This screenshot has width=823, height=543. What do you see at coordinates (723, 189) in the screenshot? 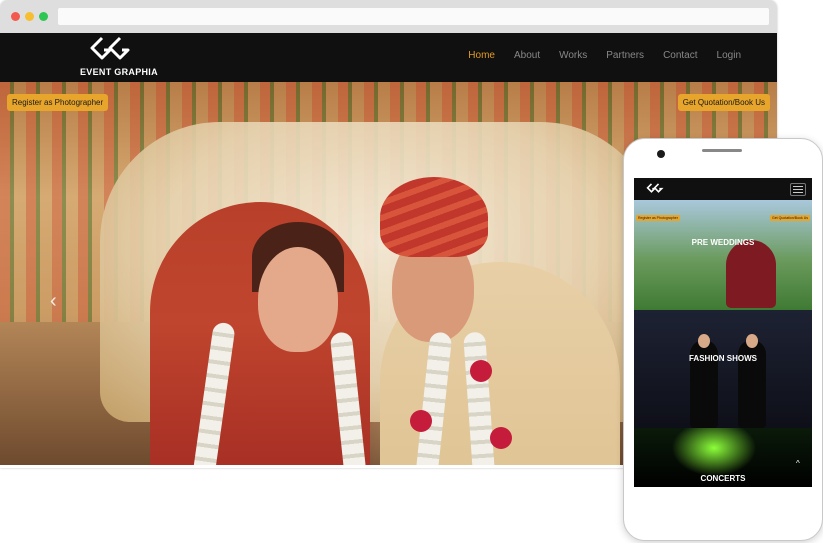
I see `mobile-navbar` at bounding box center [723, 189].